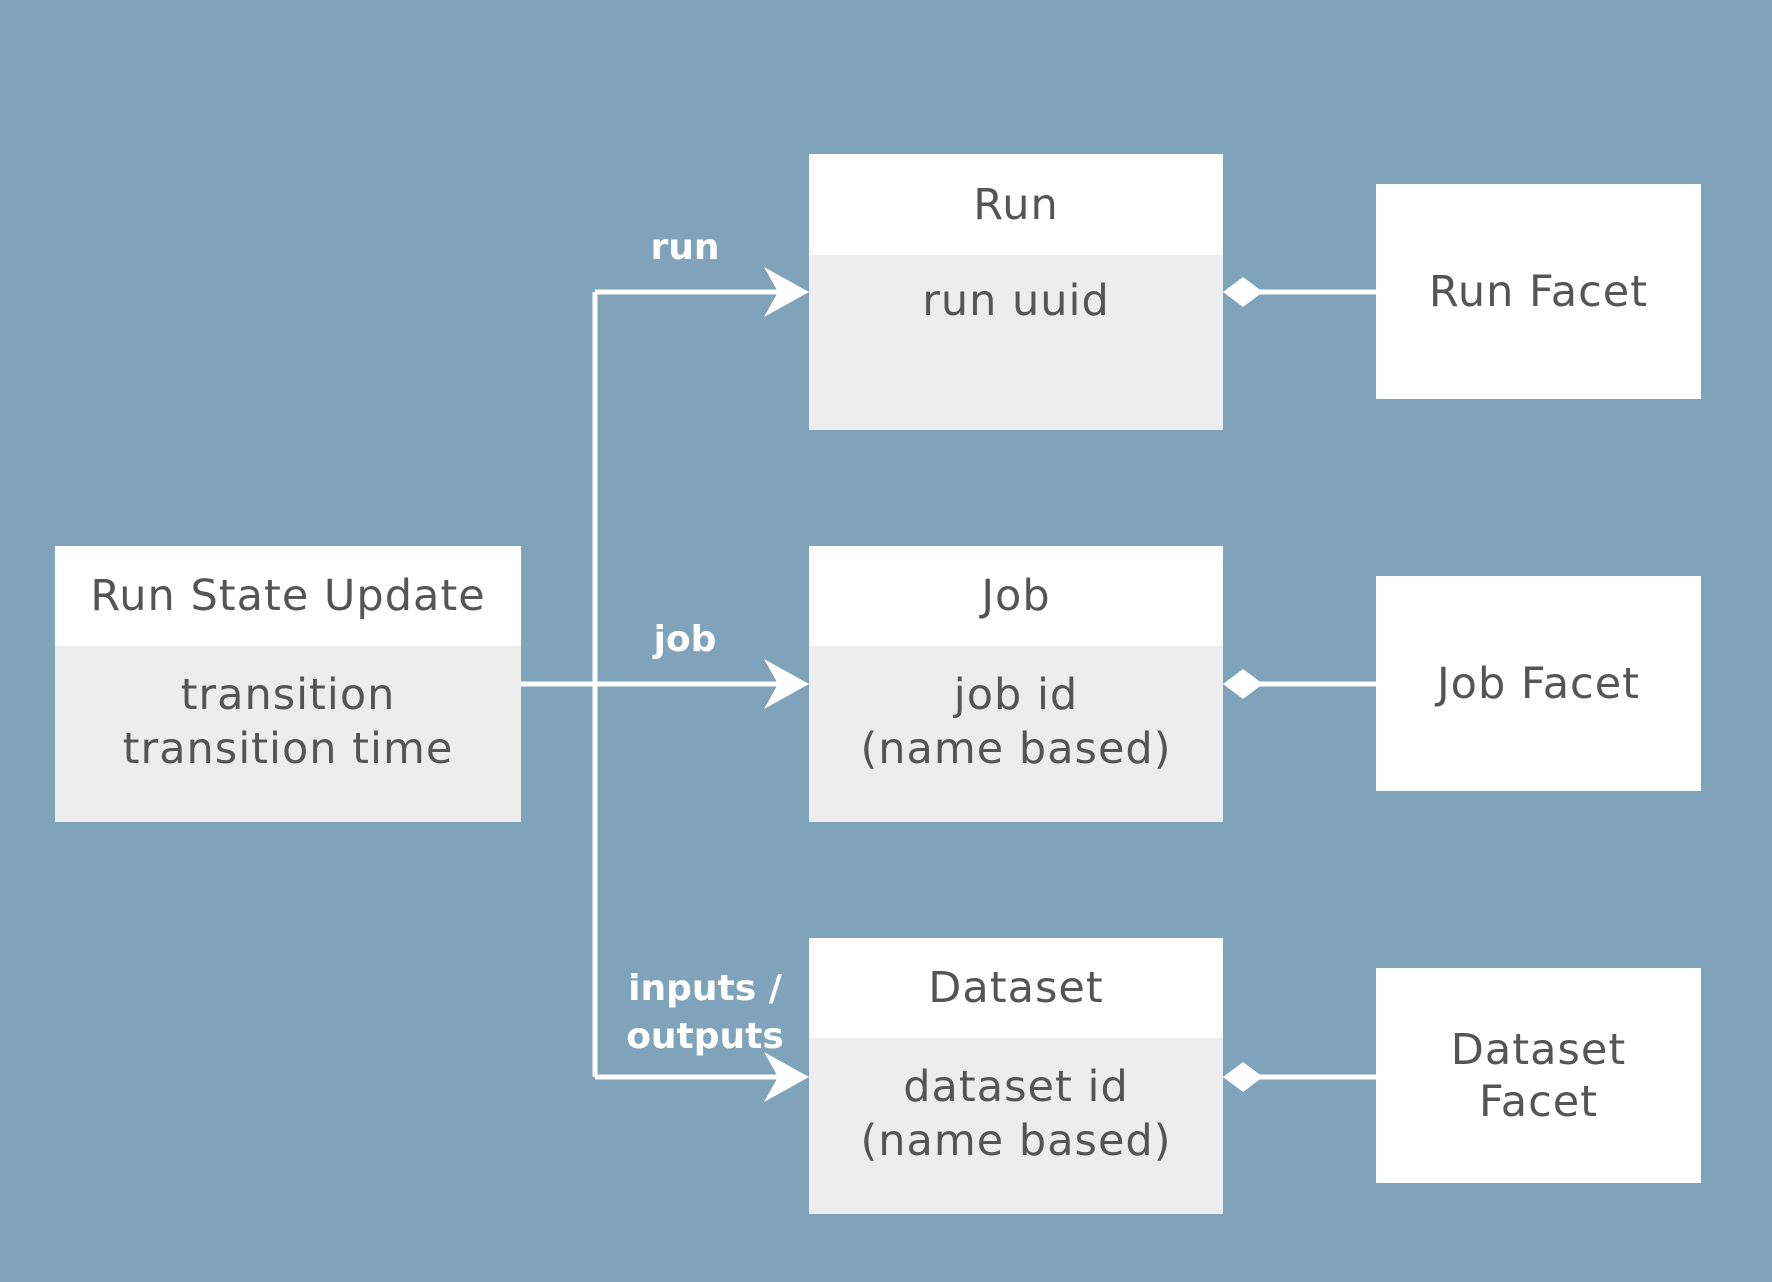 The width and height of the screenshot is (1772, 1282). I want to click on field-dataset-name-based: (name based), so click(1016, 1141).